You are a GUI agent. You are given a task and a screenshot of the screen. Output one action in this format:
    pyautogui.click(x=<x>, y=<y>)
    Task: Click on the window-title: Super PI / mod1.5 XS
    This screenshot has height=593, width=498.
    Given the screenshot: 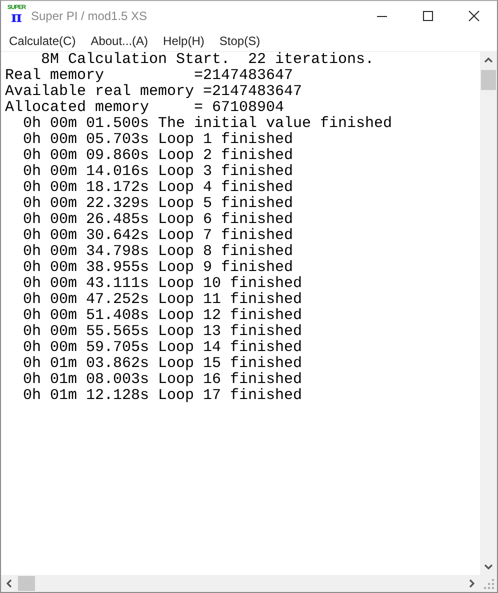 What is the action you would take?
    pyautogui.click(x=89, y=16)
    